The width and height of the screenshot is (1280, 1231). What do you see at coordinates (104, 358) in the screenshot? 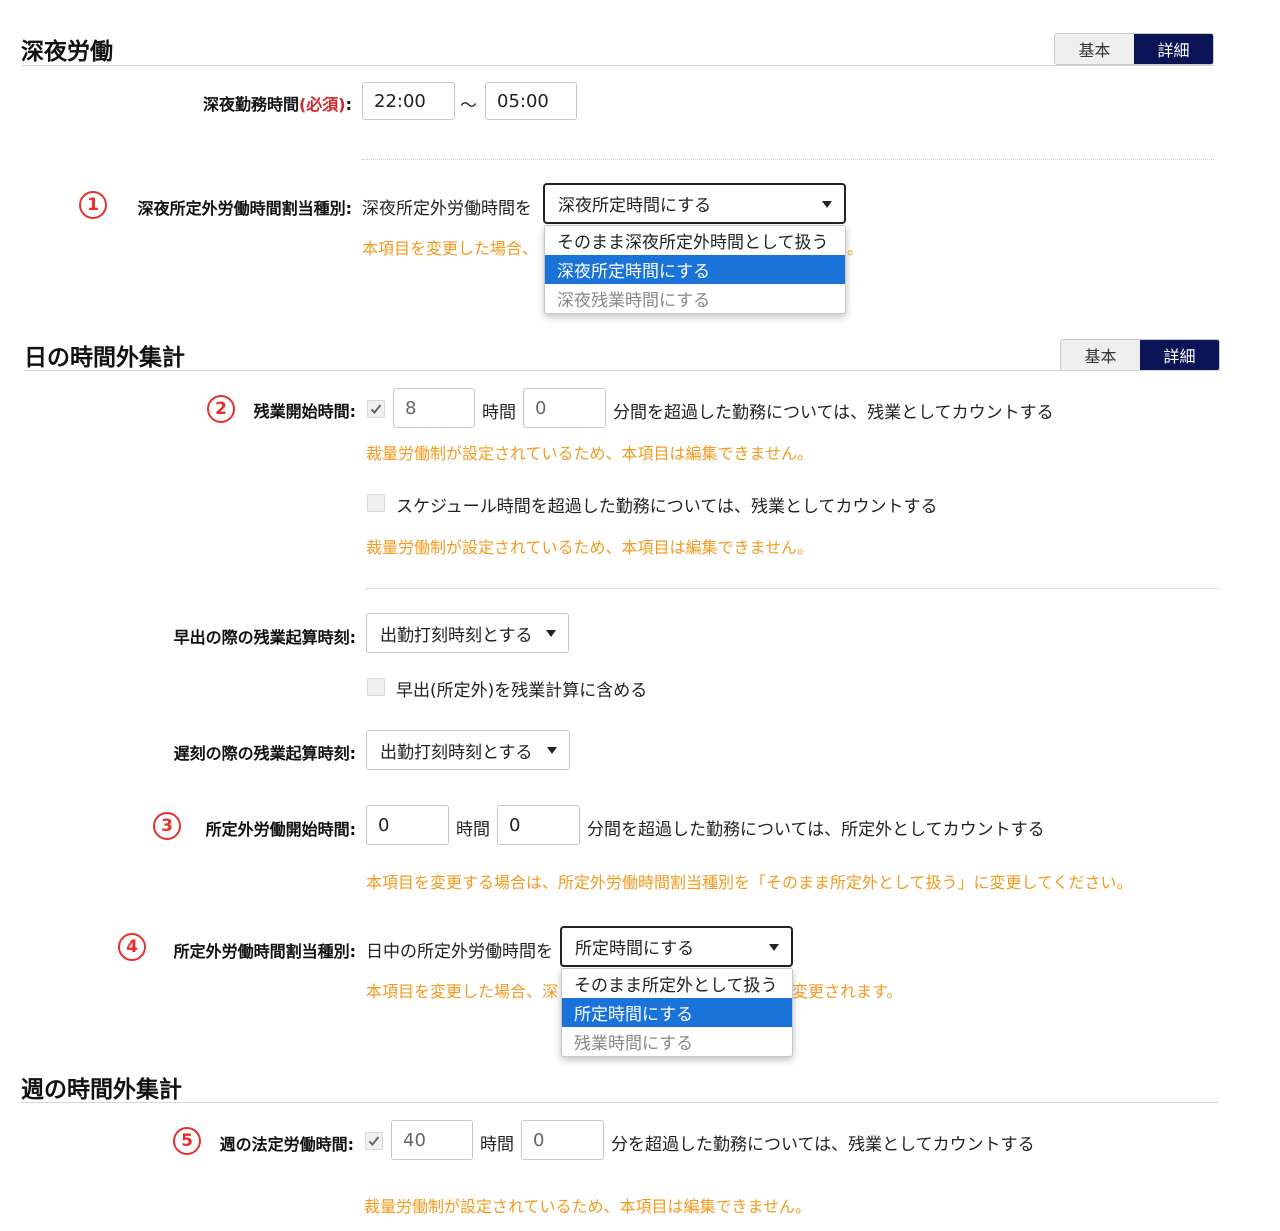
I see `section-title-daily: 日の時間外集計` at bounding box center [104, 358].